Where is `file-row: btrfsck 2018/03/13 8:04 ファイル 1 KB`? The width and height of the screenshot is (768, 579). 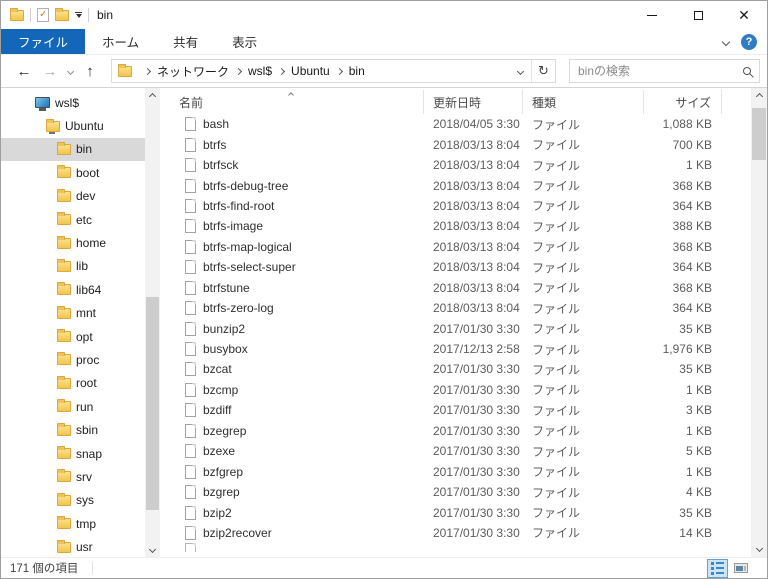
file-row: btrfsck 2018/03/13 8:04 ファイル 1 KB is located at coordinates (456, 165).